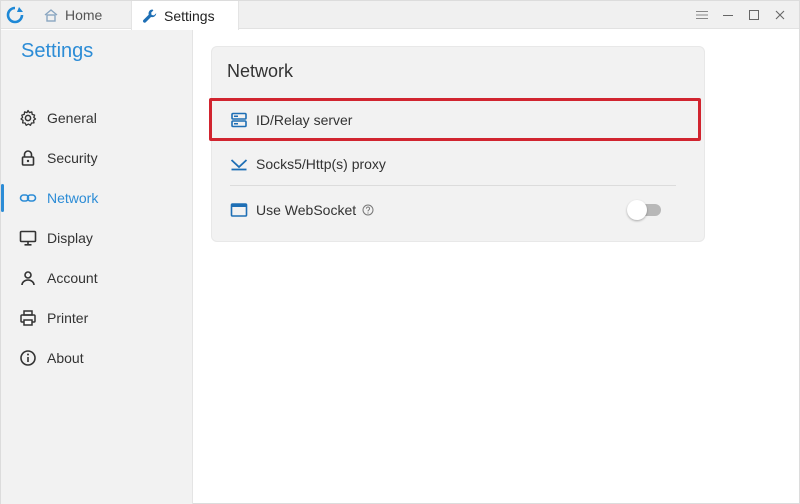 This screenshot has width=800, height=504. Describe the element at coordinates (780, 15) in the screenshot. I see `close-icon` at that location.